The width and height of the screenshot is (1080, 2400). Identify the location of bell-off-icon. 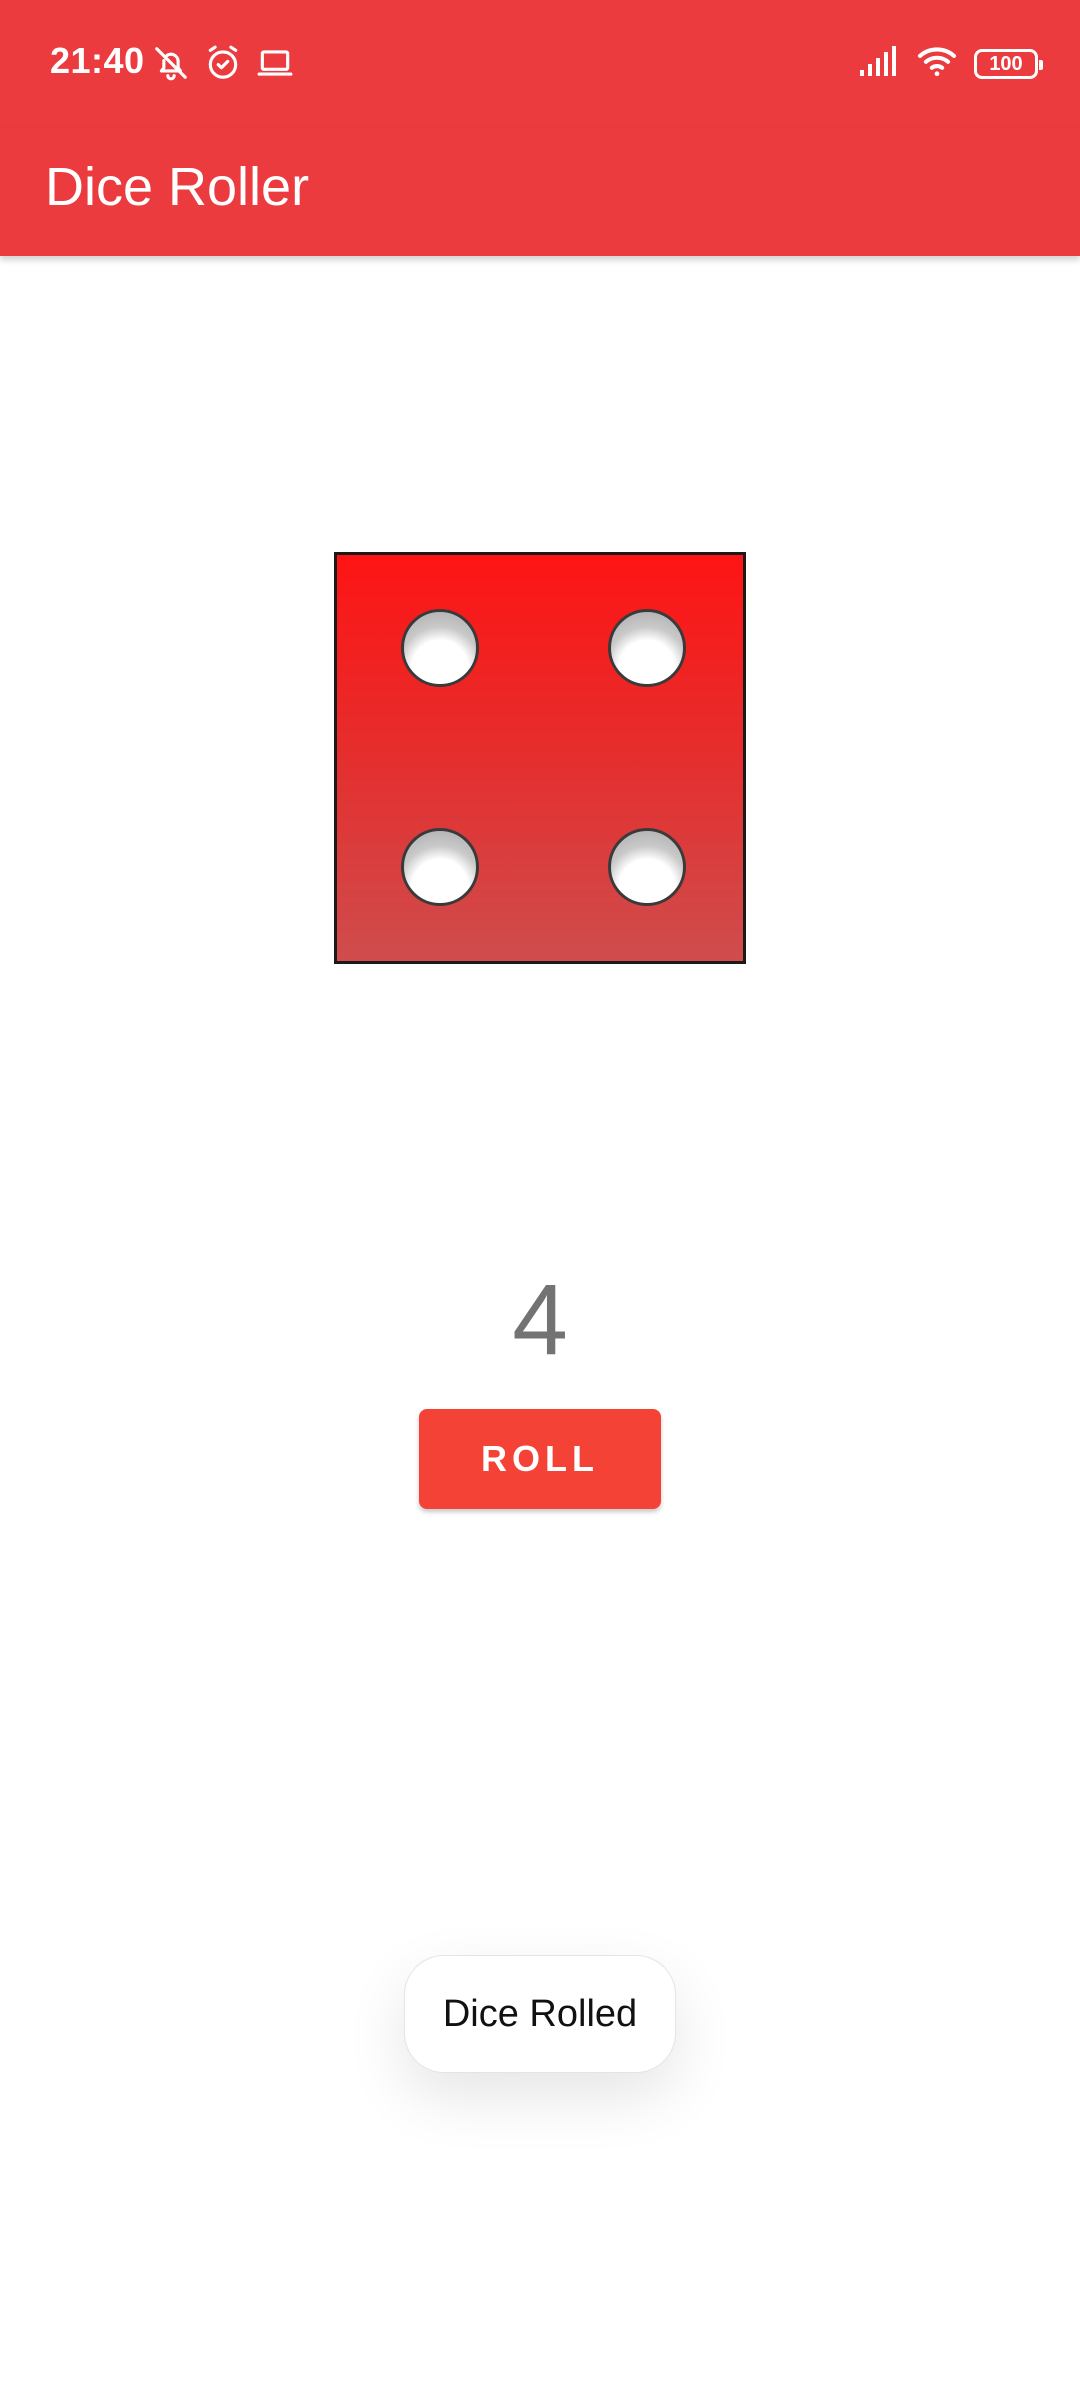
(171, 63).